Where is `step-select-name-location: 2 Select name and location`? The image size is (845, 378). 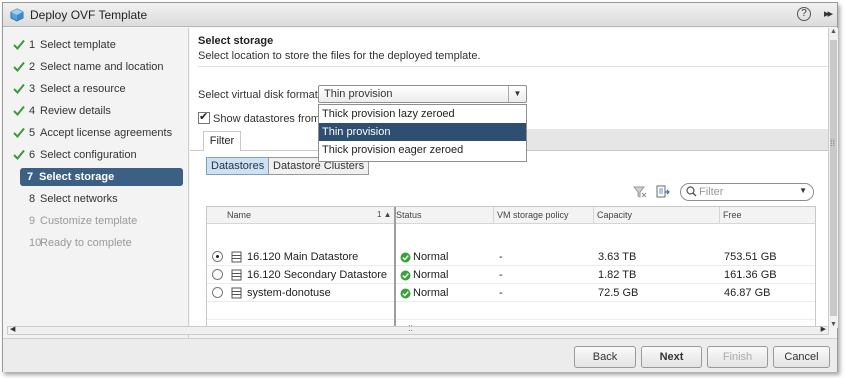
step-select-name-location: 2 Select name and location is located at coordinates (98, 67).